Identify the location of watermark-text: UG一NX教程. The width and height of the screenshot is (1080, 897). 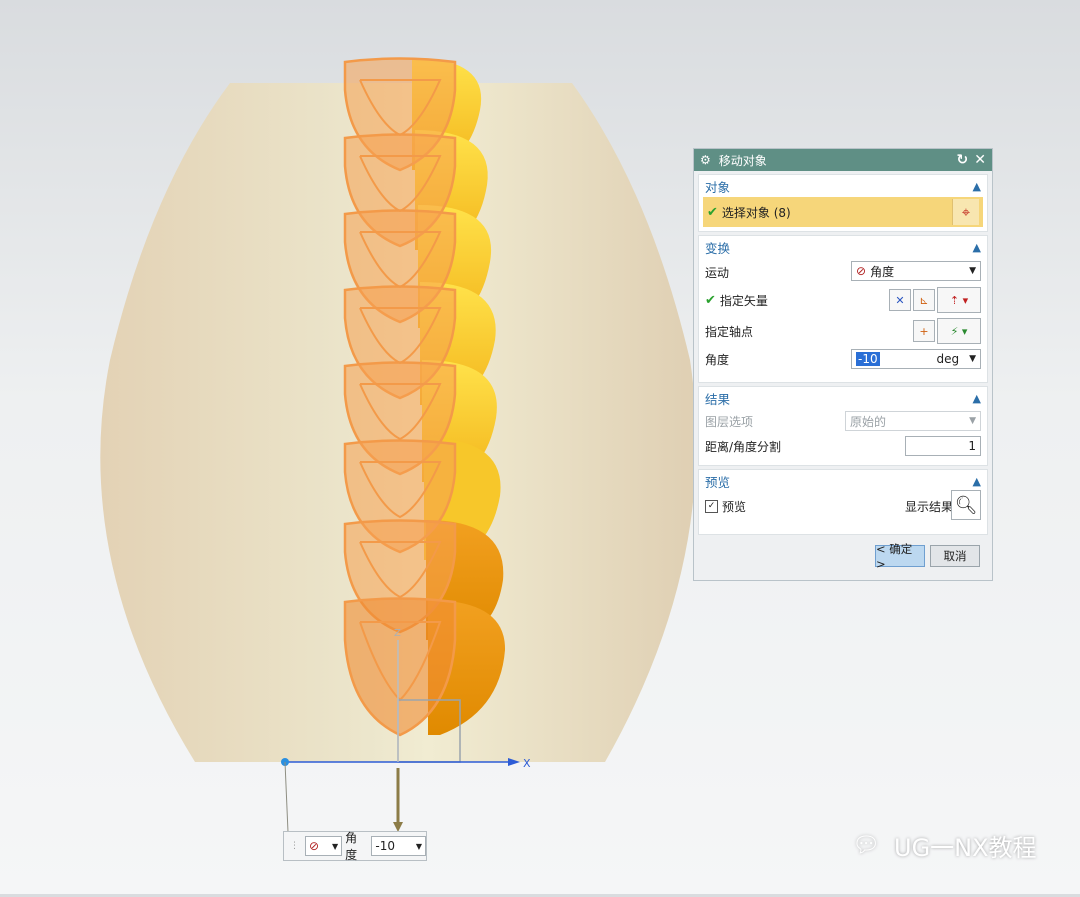
(965, 848).